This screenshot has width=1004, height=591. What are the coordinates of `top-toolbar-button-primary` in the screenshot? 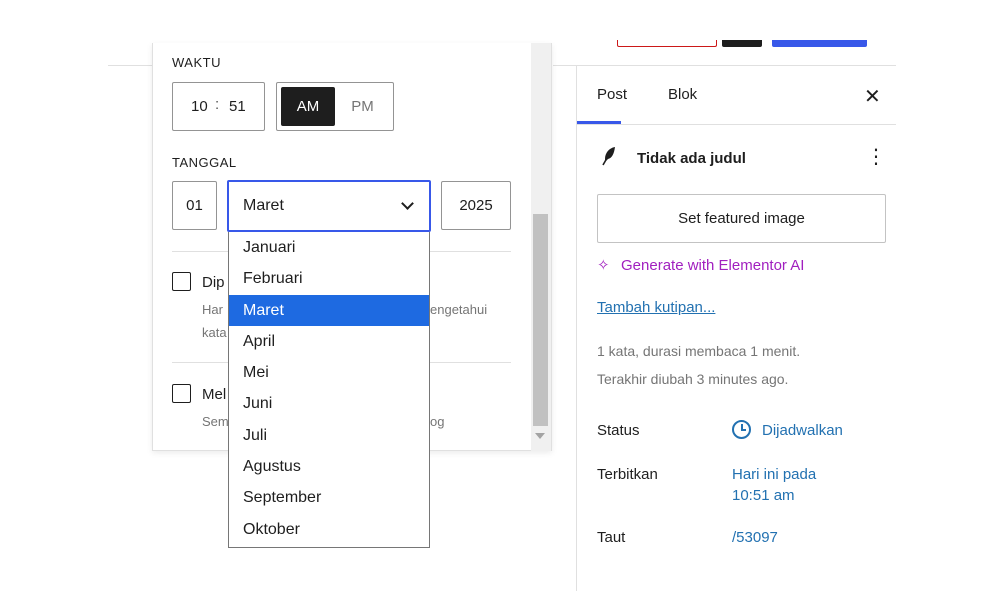 It's located at (819, 43).